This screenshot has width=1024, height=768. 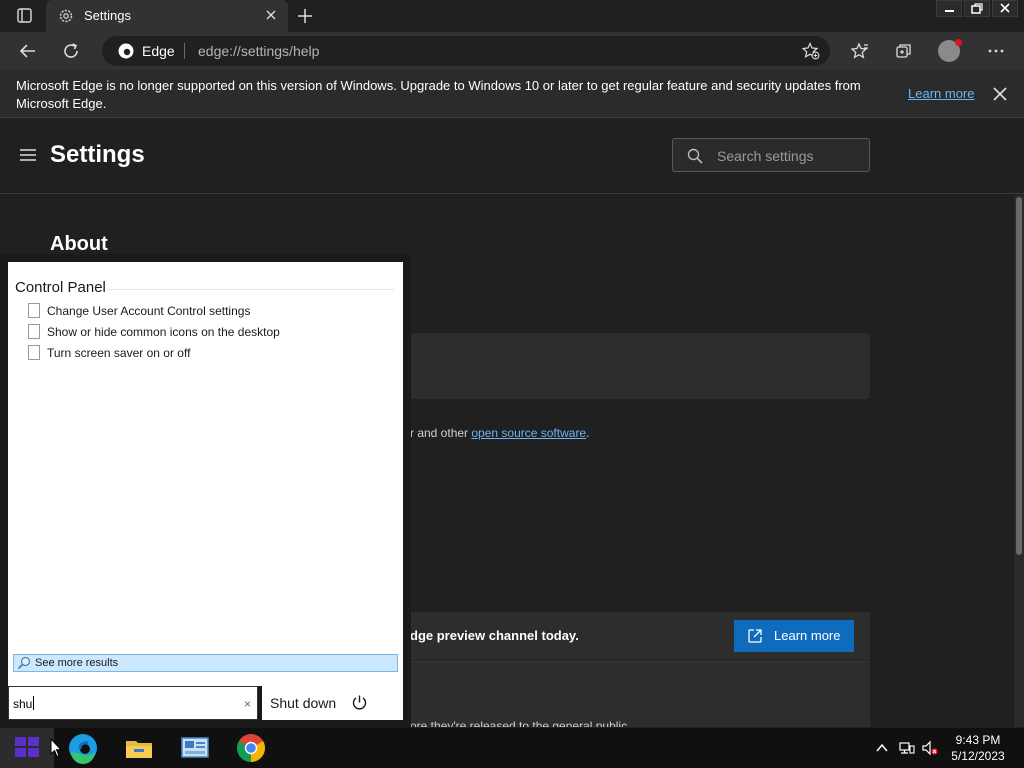 I want to click on preview-channel-text: dge preview channel today., so click(x=494, y=635).